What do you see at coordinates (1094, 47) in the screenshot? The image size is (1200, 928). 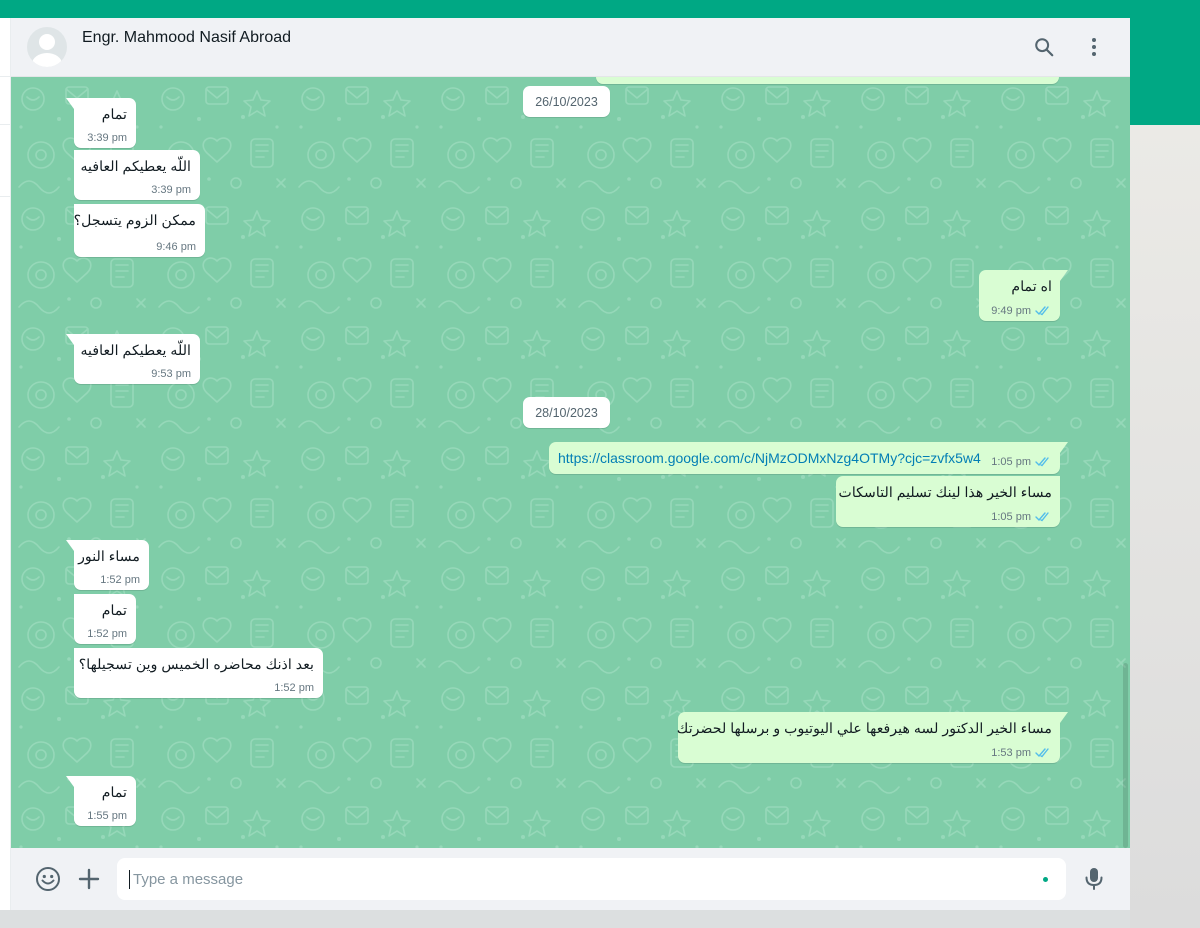 I see `menu-icon` at bounding box center [1094, 47].